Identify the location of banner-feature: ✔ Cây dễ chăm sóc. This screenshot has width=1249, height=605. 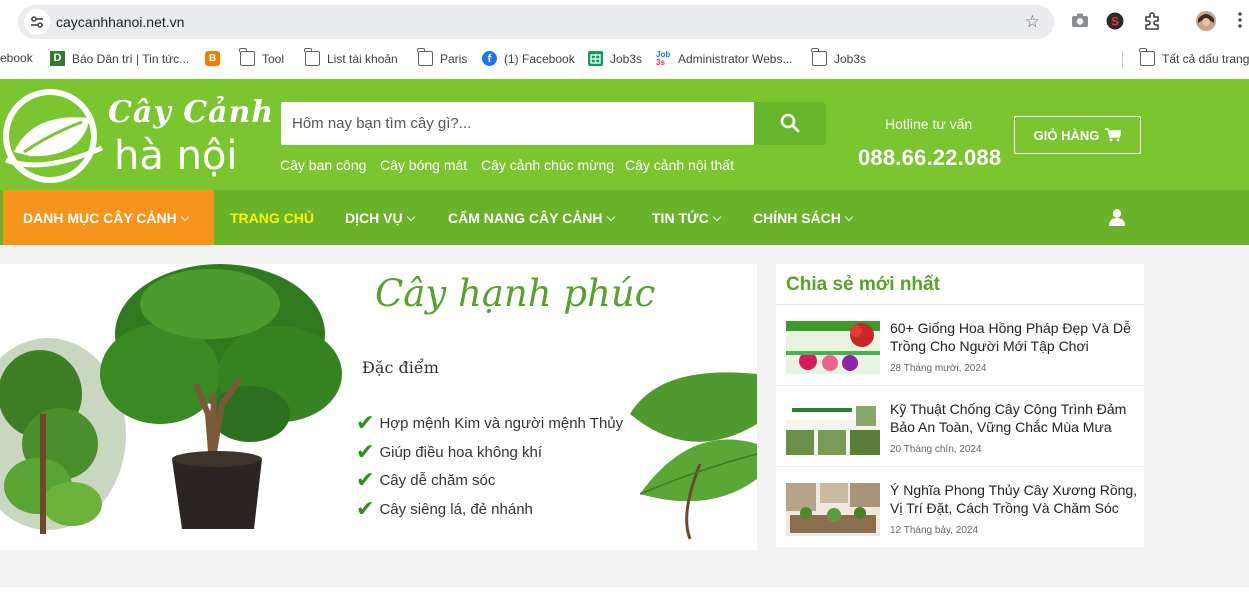
(426, 479).